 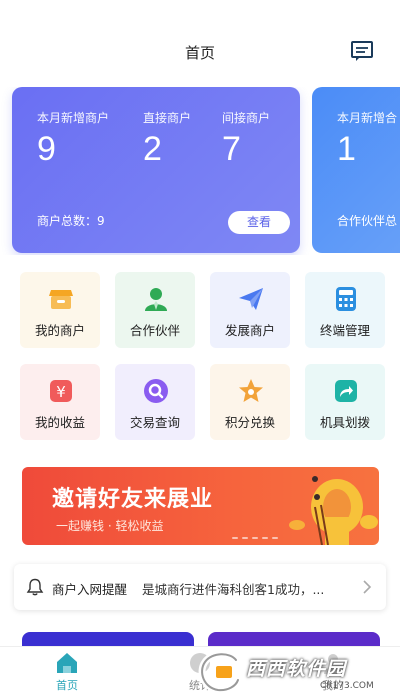 What do you see at coordinates (344, 330) in the screenshot?
I see `tile-label: 终端管理` at bounding box center [344, 330].